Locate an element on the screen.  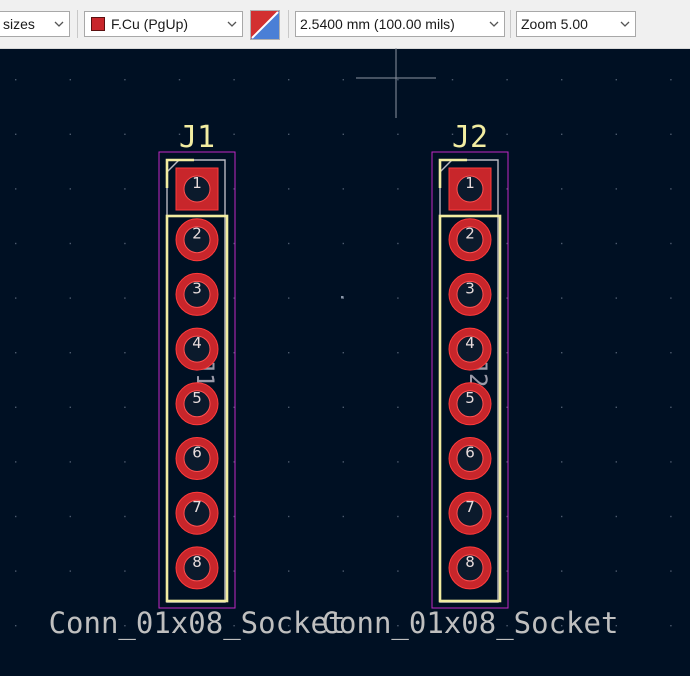
layer-select: F.Cu (PgUp) is located at coordinates (163, 24).